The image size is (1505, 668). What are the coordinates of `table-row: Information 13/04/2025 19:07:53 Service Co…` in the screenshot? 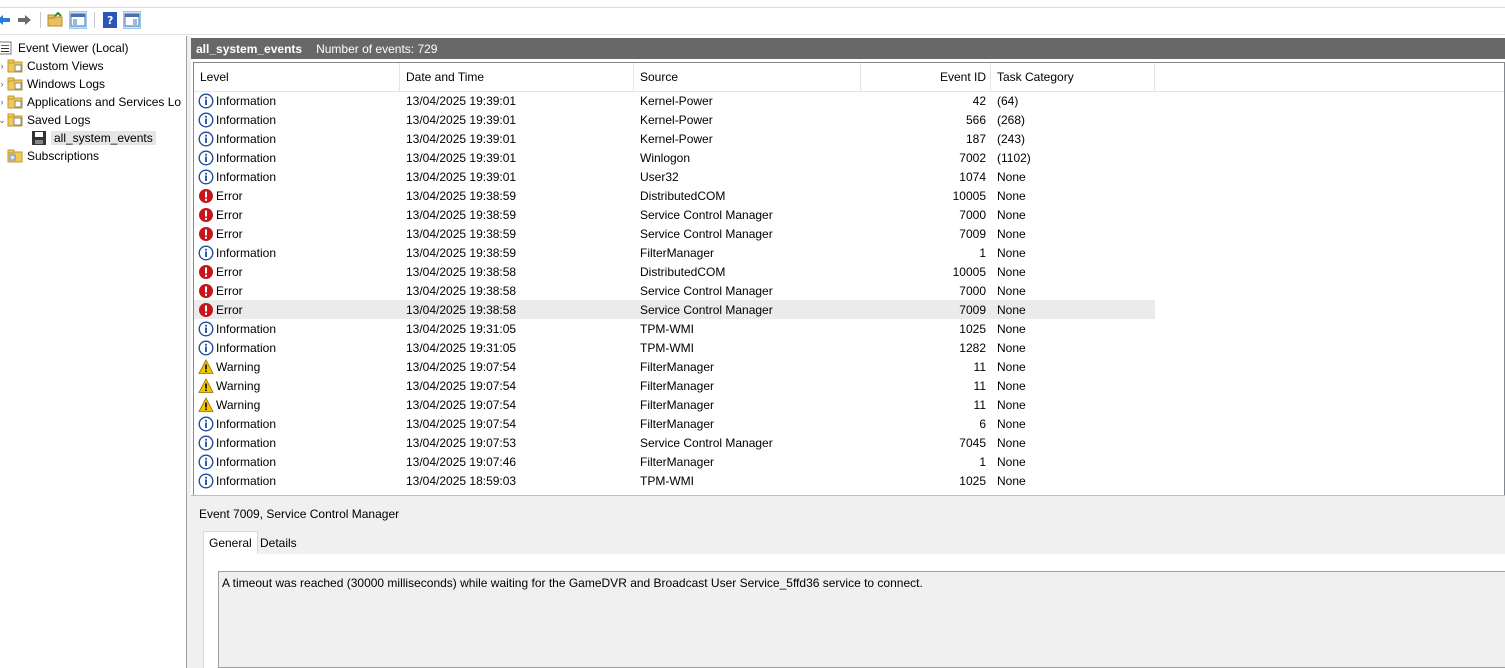 It's located at (849, 442).